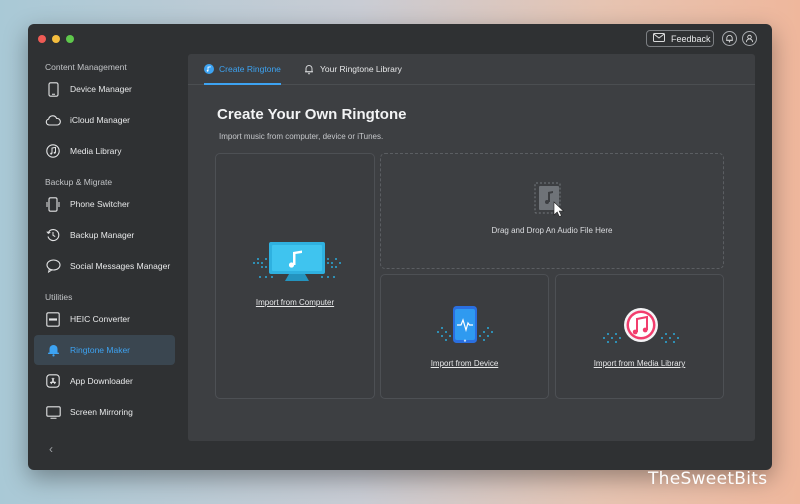 This screenshot has width=800, height=504. I want to click on active-tab-indicator, so click(242, 84).